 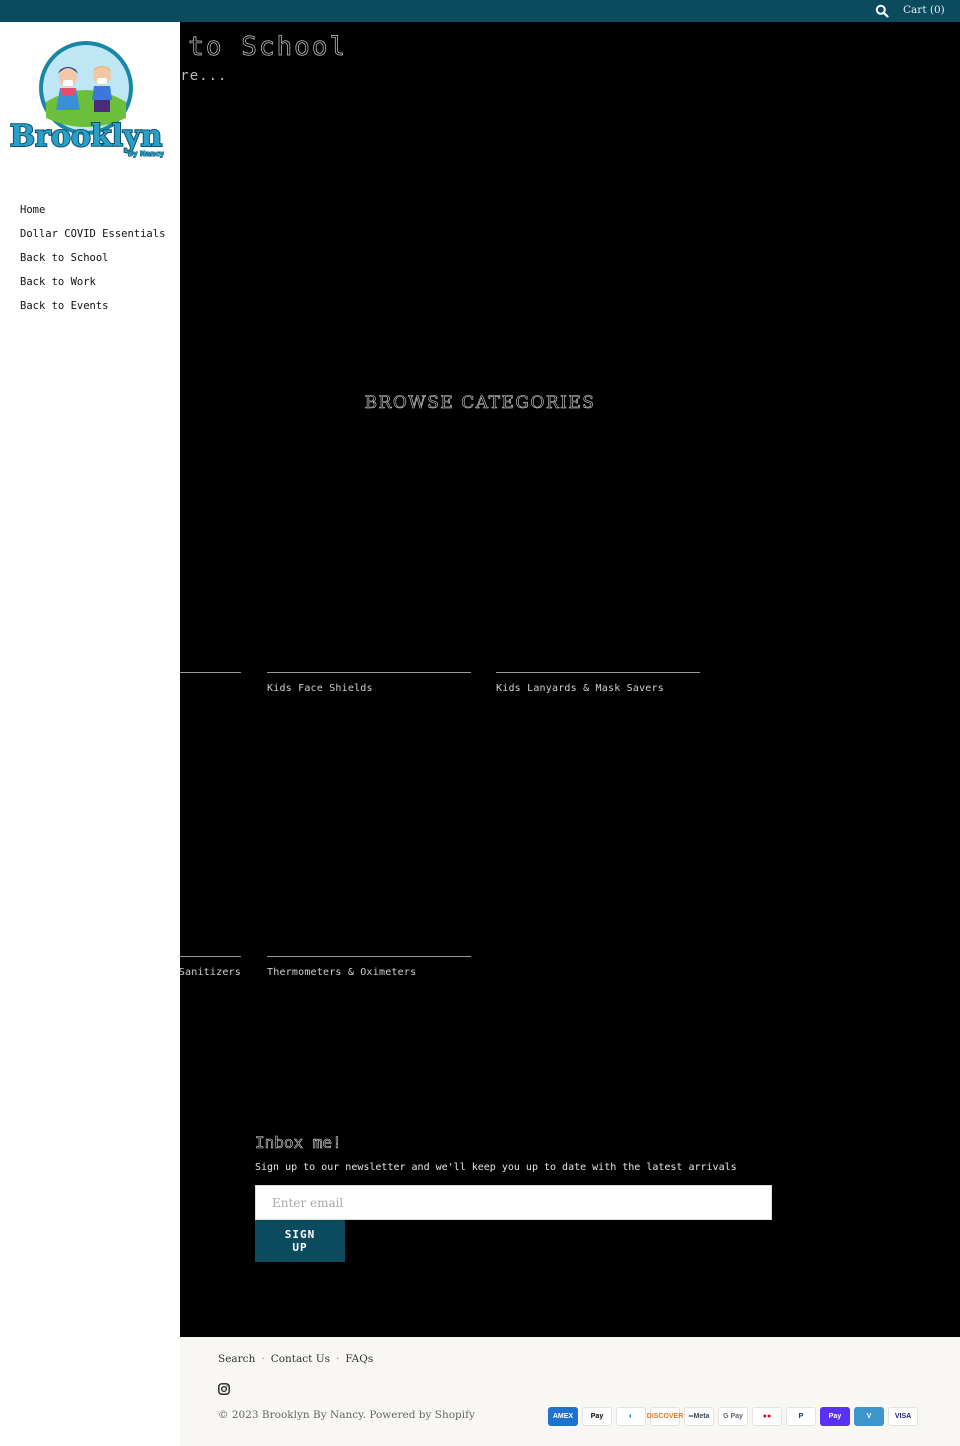 I want to click on nav-link-back-to-work: Back to Work, so click(x=58, y=282).